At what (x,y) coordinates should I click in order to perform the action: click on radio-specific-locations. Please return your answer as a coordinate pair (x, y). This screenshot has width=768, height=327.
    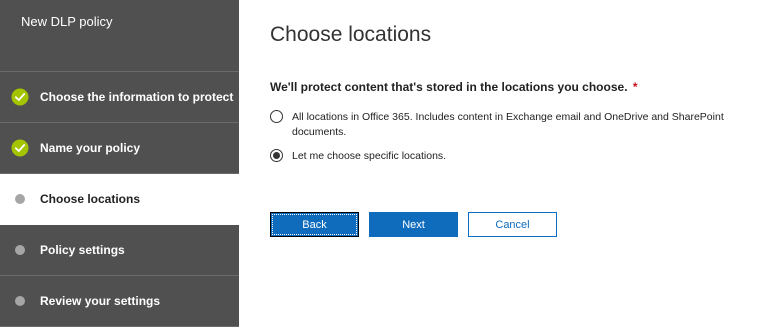
    Looking at the image, I should click on (276, 155).